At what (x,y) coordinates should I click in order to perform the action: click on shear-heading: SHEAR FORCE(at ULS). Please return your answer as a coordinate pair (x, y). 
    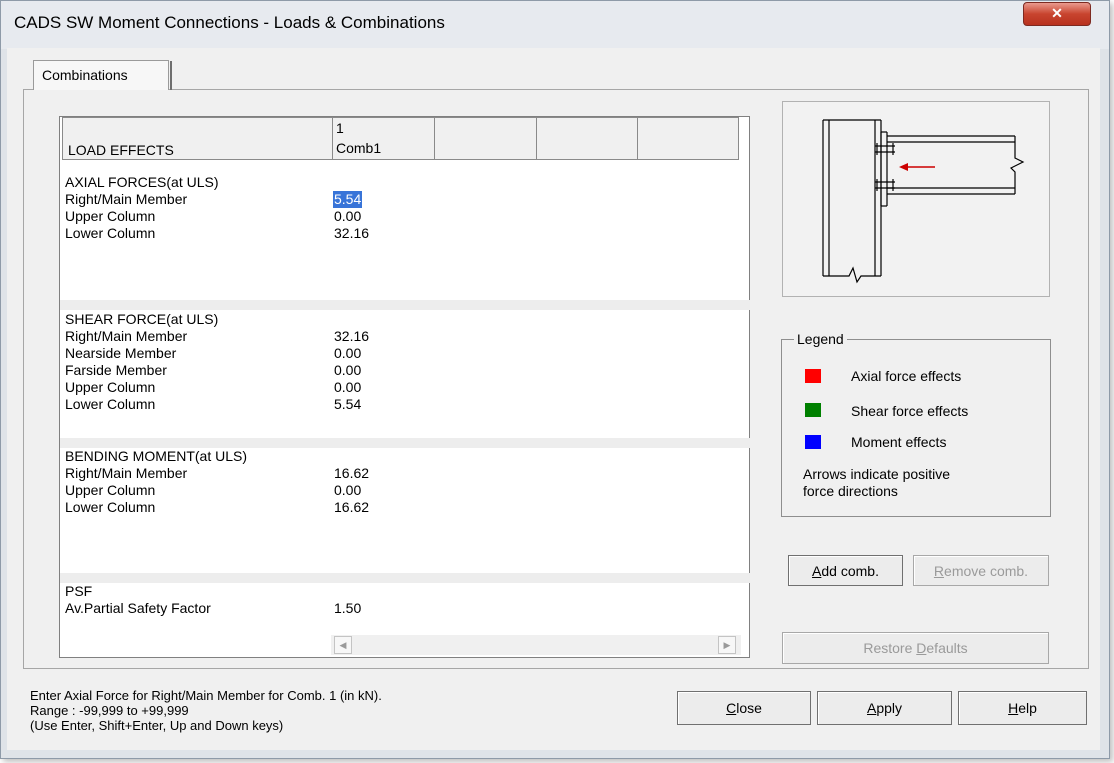
    Looking at the image, I should click on (142, 319).